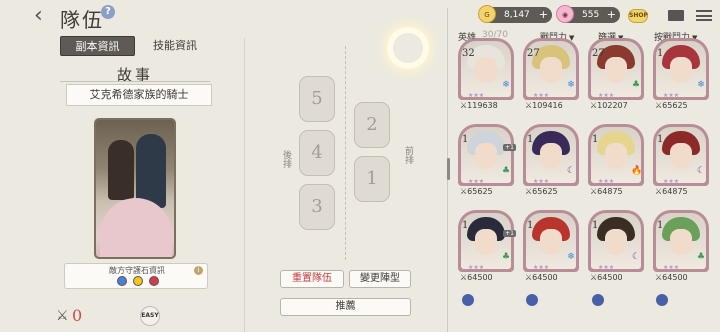 The width and height of the screenshot is (720, 332). Describe the element at coordinates (139, 95) in the screenshot. I see `stage-name: 艾克希德家族的騎士` at that location.